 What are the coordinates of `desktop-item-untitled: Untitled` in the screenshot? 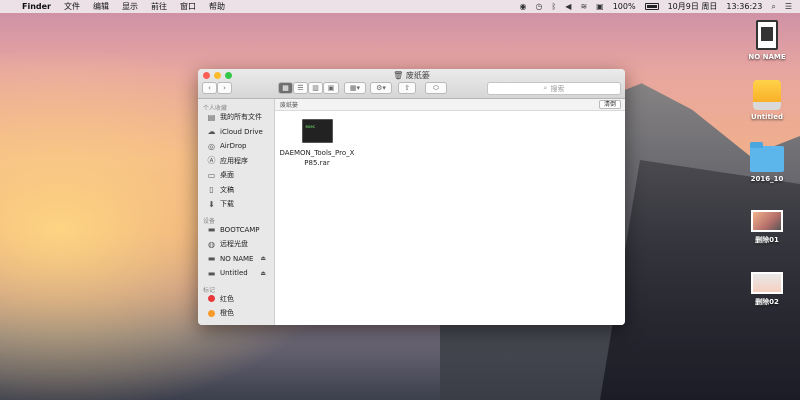 It's located at (767, 100).